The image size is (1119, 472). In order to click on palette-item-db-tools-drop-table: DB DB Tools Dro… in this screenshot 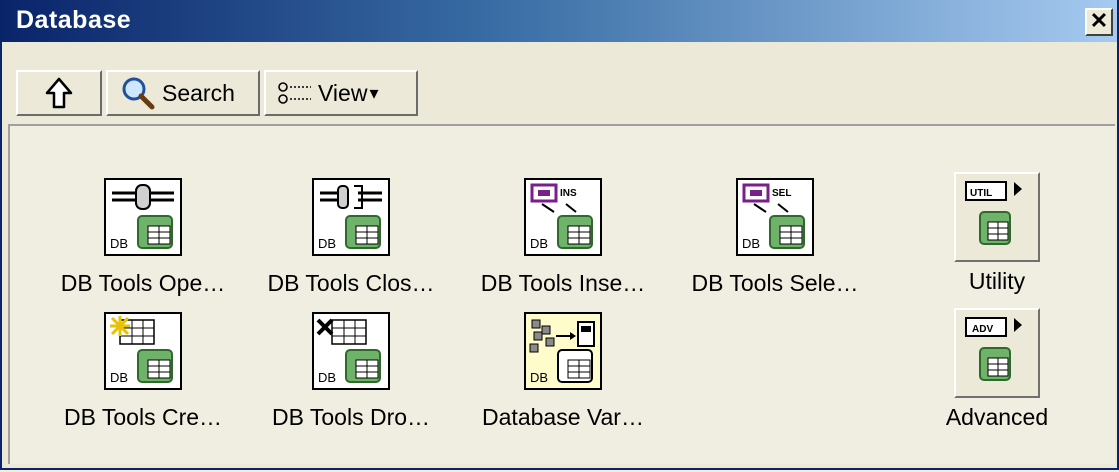, I will do `click(351, 377)`.